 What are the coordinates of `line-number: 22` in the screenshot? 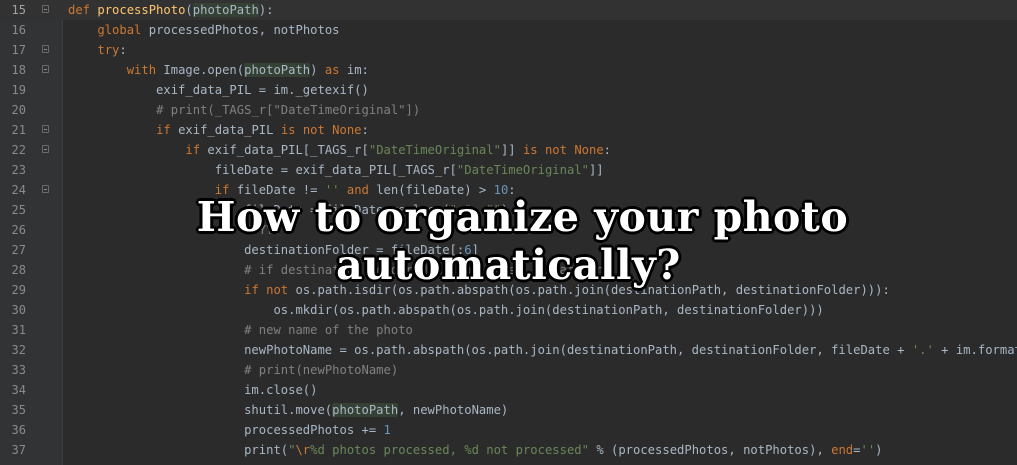 It's located at (18, 150).